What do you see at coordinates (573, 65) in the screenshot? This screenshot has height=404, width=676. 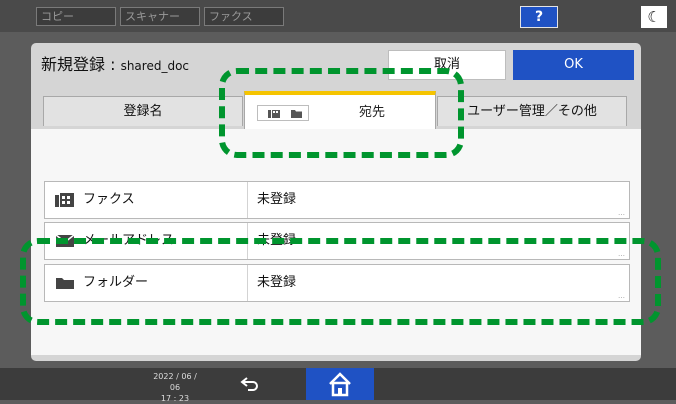 I see `ok-button: OK` at bounding box center [573, 65].